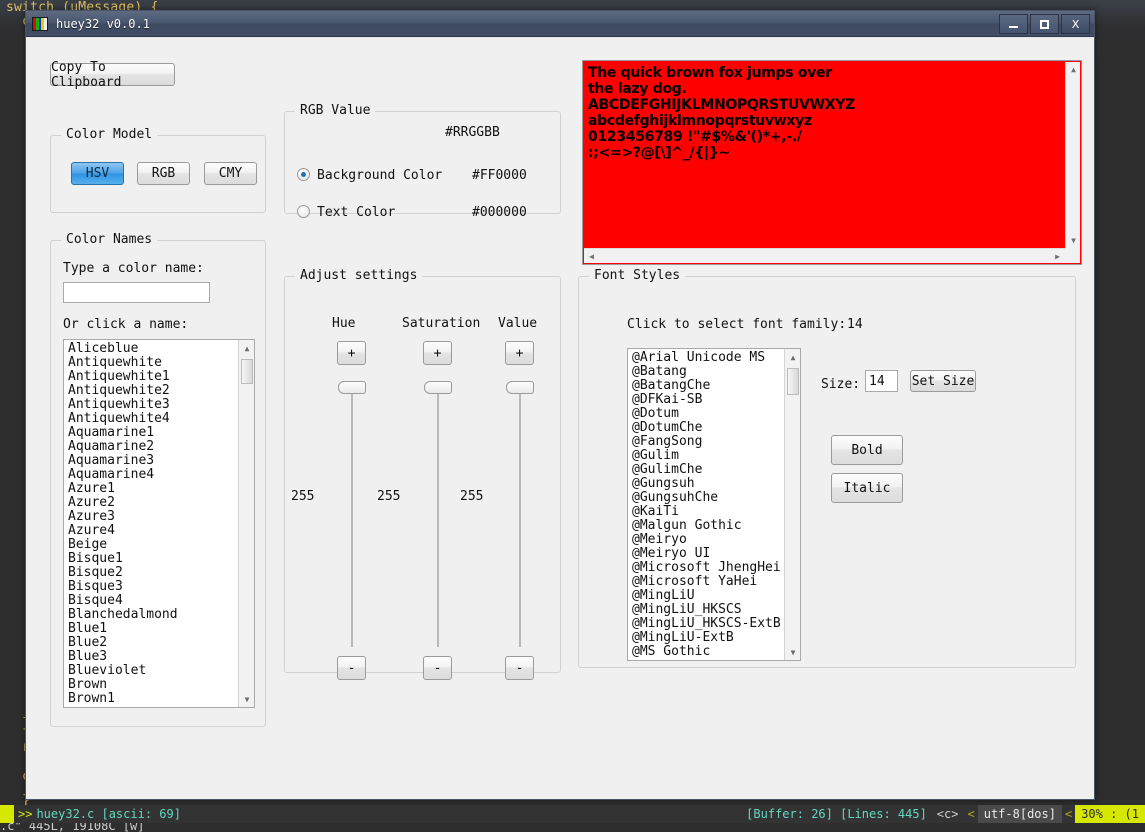 The height and width of the screenshot is (832, 1145). Describe the element at coordinates (707, 554) in the screenshot. I see `font-family-item: @Meiryo UI` at that location.